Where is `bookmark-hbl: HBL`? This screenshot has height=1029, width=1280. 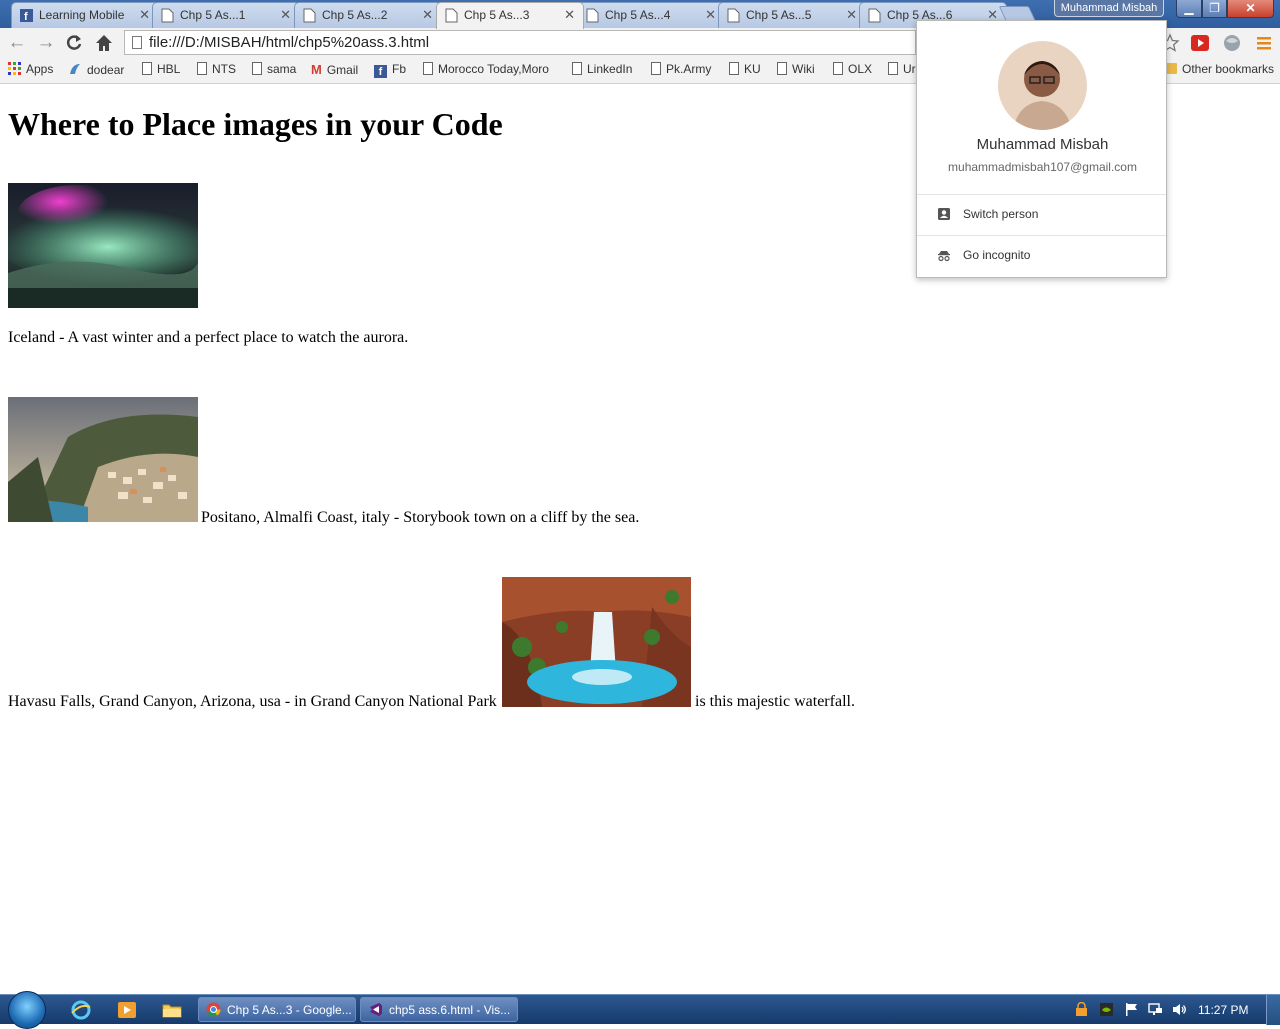 bookmark-hbl: HBL is located at coordinates (161, 69).